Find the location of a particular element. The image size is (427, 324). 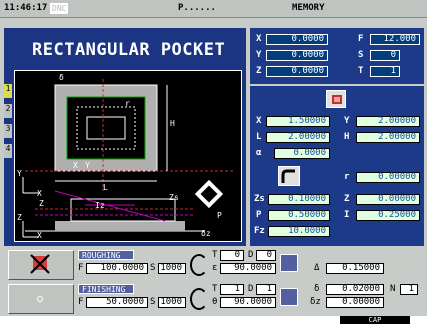

x-position-field: 0.0000 is located at coordinates (297, 39).